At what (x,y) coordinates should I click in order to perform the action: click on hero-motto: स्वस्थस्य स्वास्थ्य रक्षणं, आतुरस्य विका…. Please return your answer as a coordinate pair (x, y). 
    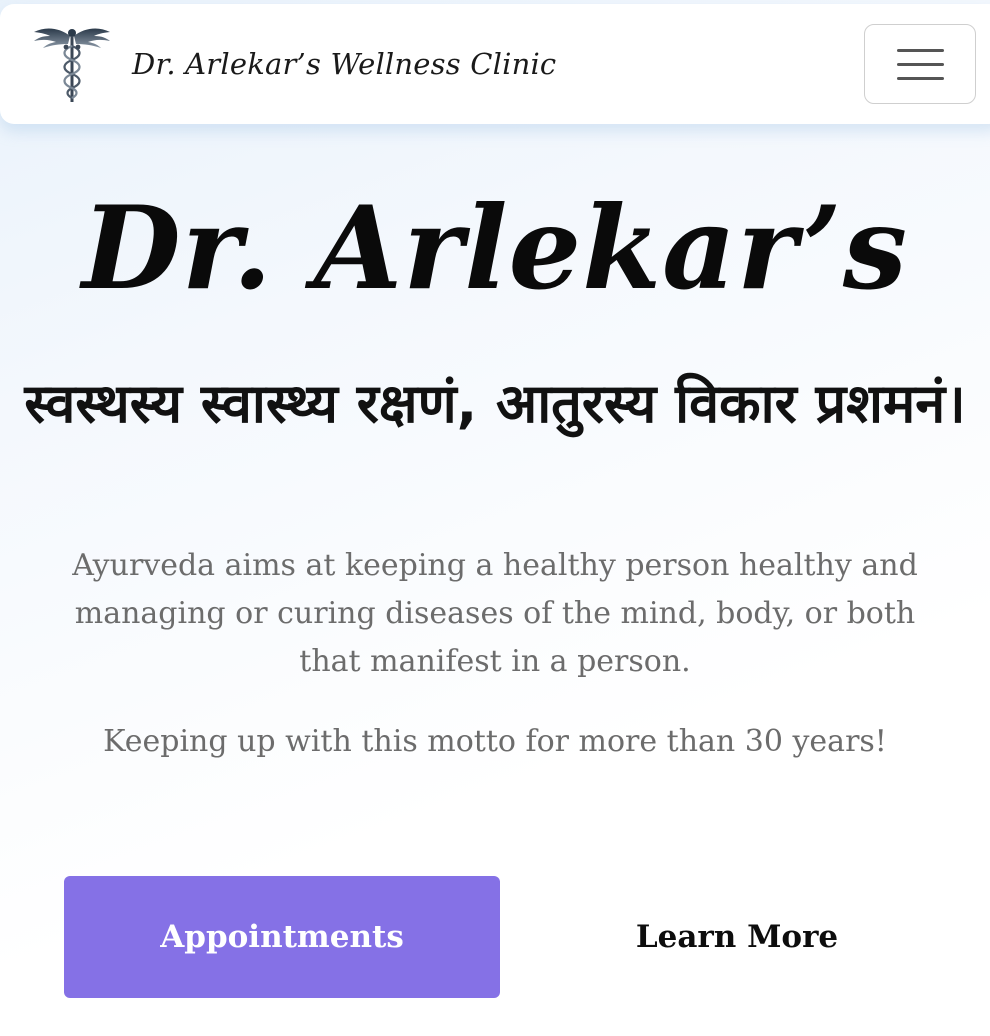
    Looking at the image, I should click on (495, 403).